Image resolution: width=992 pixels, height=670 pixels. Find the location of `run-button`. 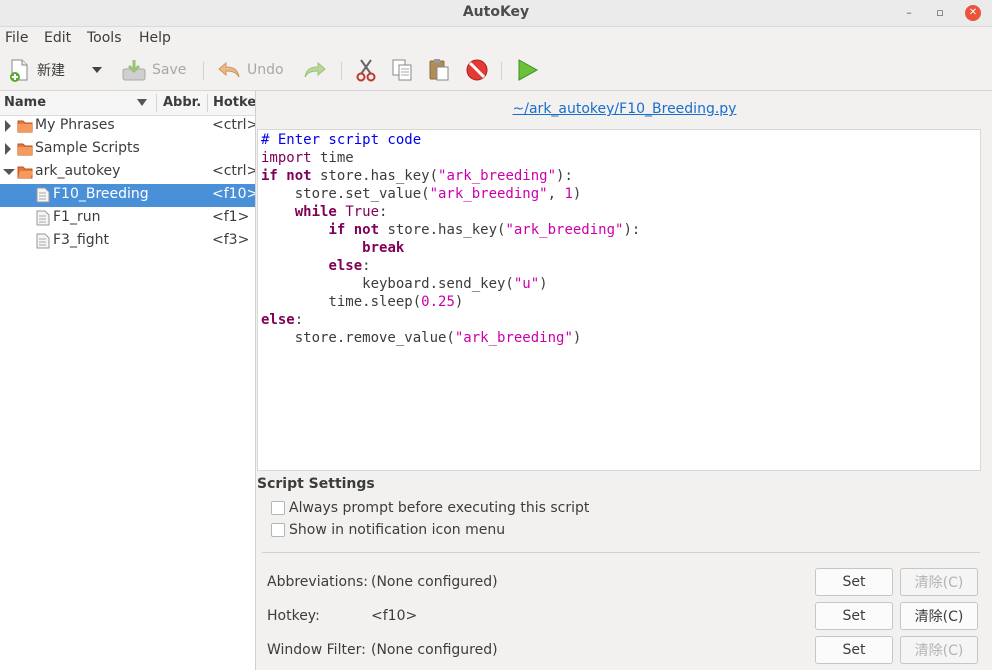

run-button is located at coordinates (527, 70).